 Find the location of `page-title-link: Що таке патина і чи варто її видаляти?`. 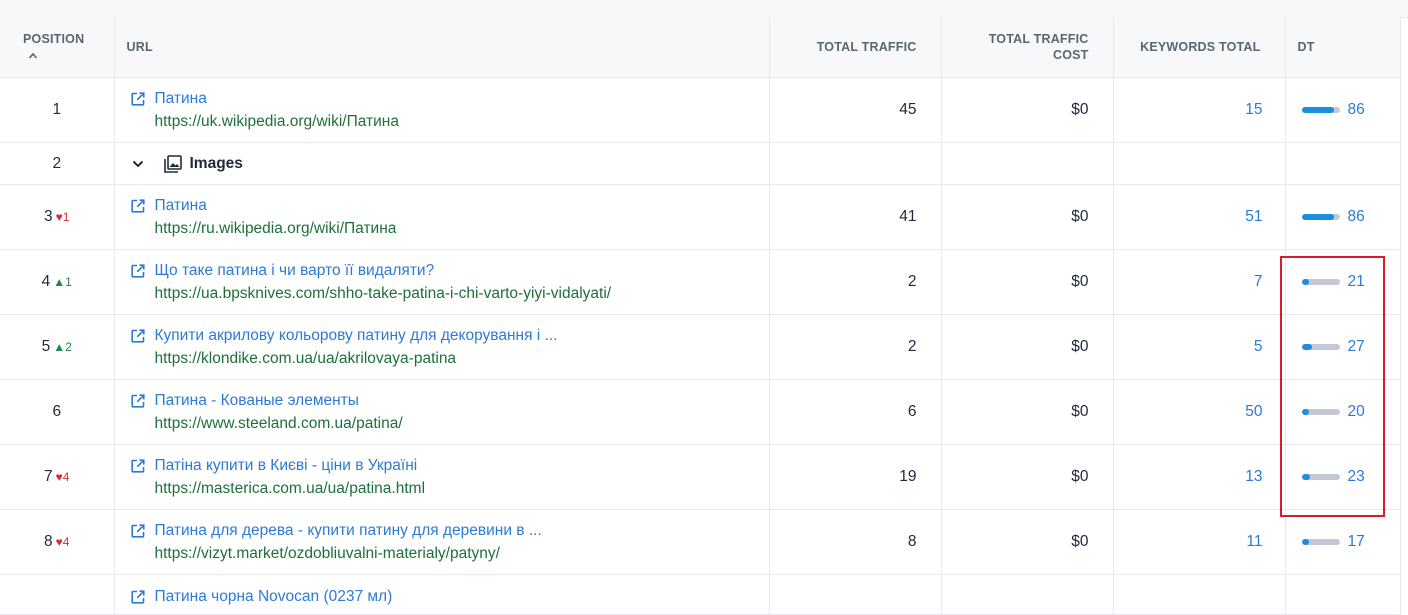

page-title-link: Що таке патина і чи варто її видаляти? is located at coordinates (295, 271).